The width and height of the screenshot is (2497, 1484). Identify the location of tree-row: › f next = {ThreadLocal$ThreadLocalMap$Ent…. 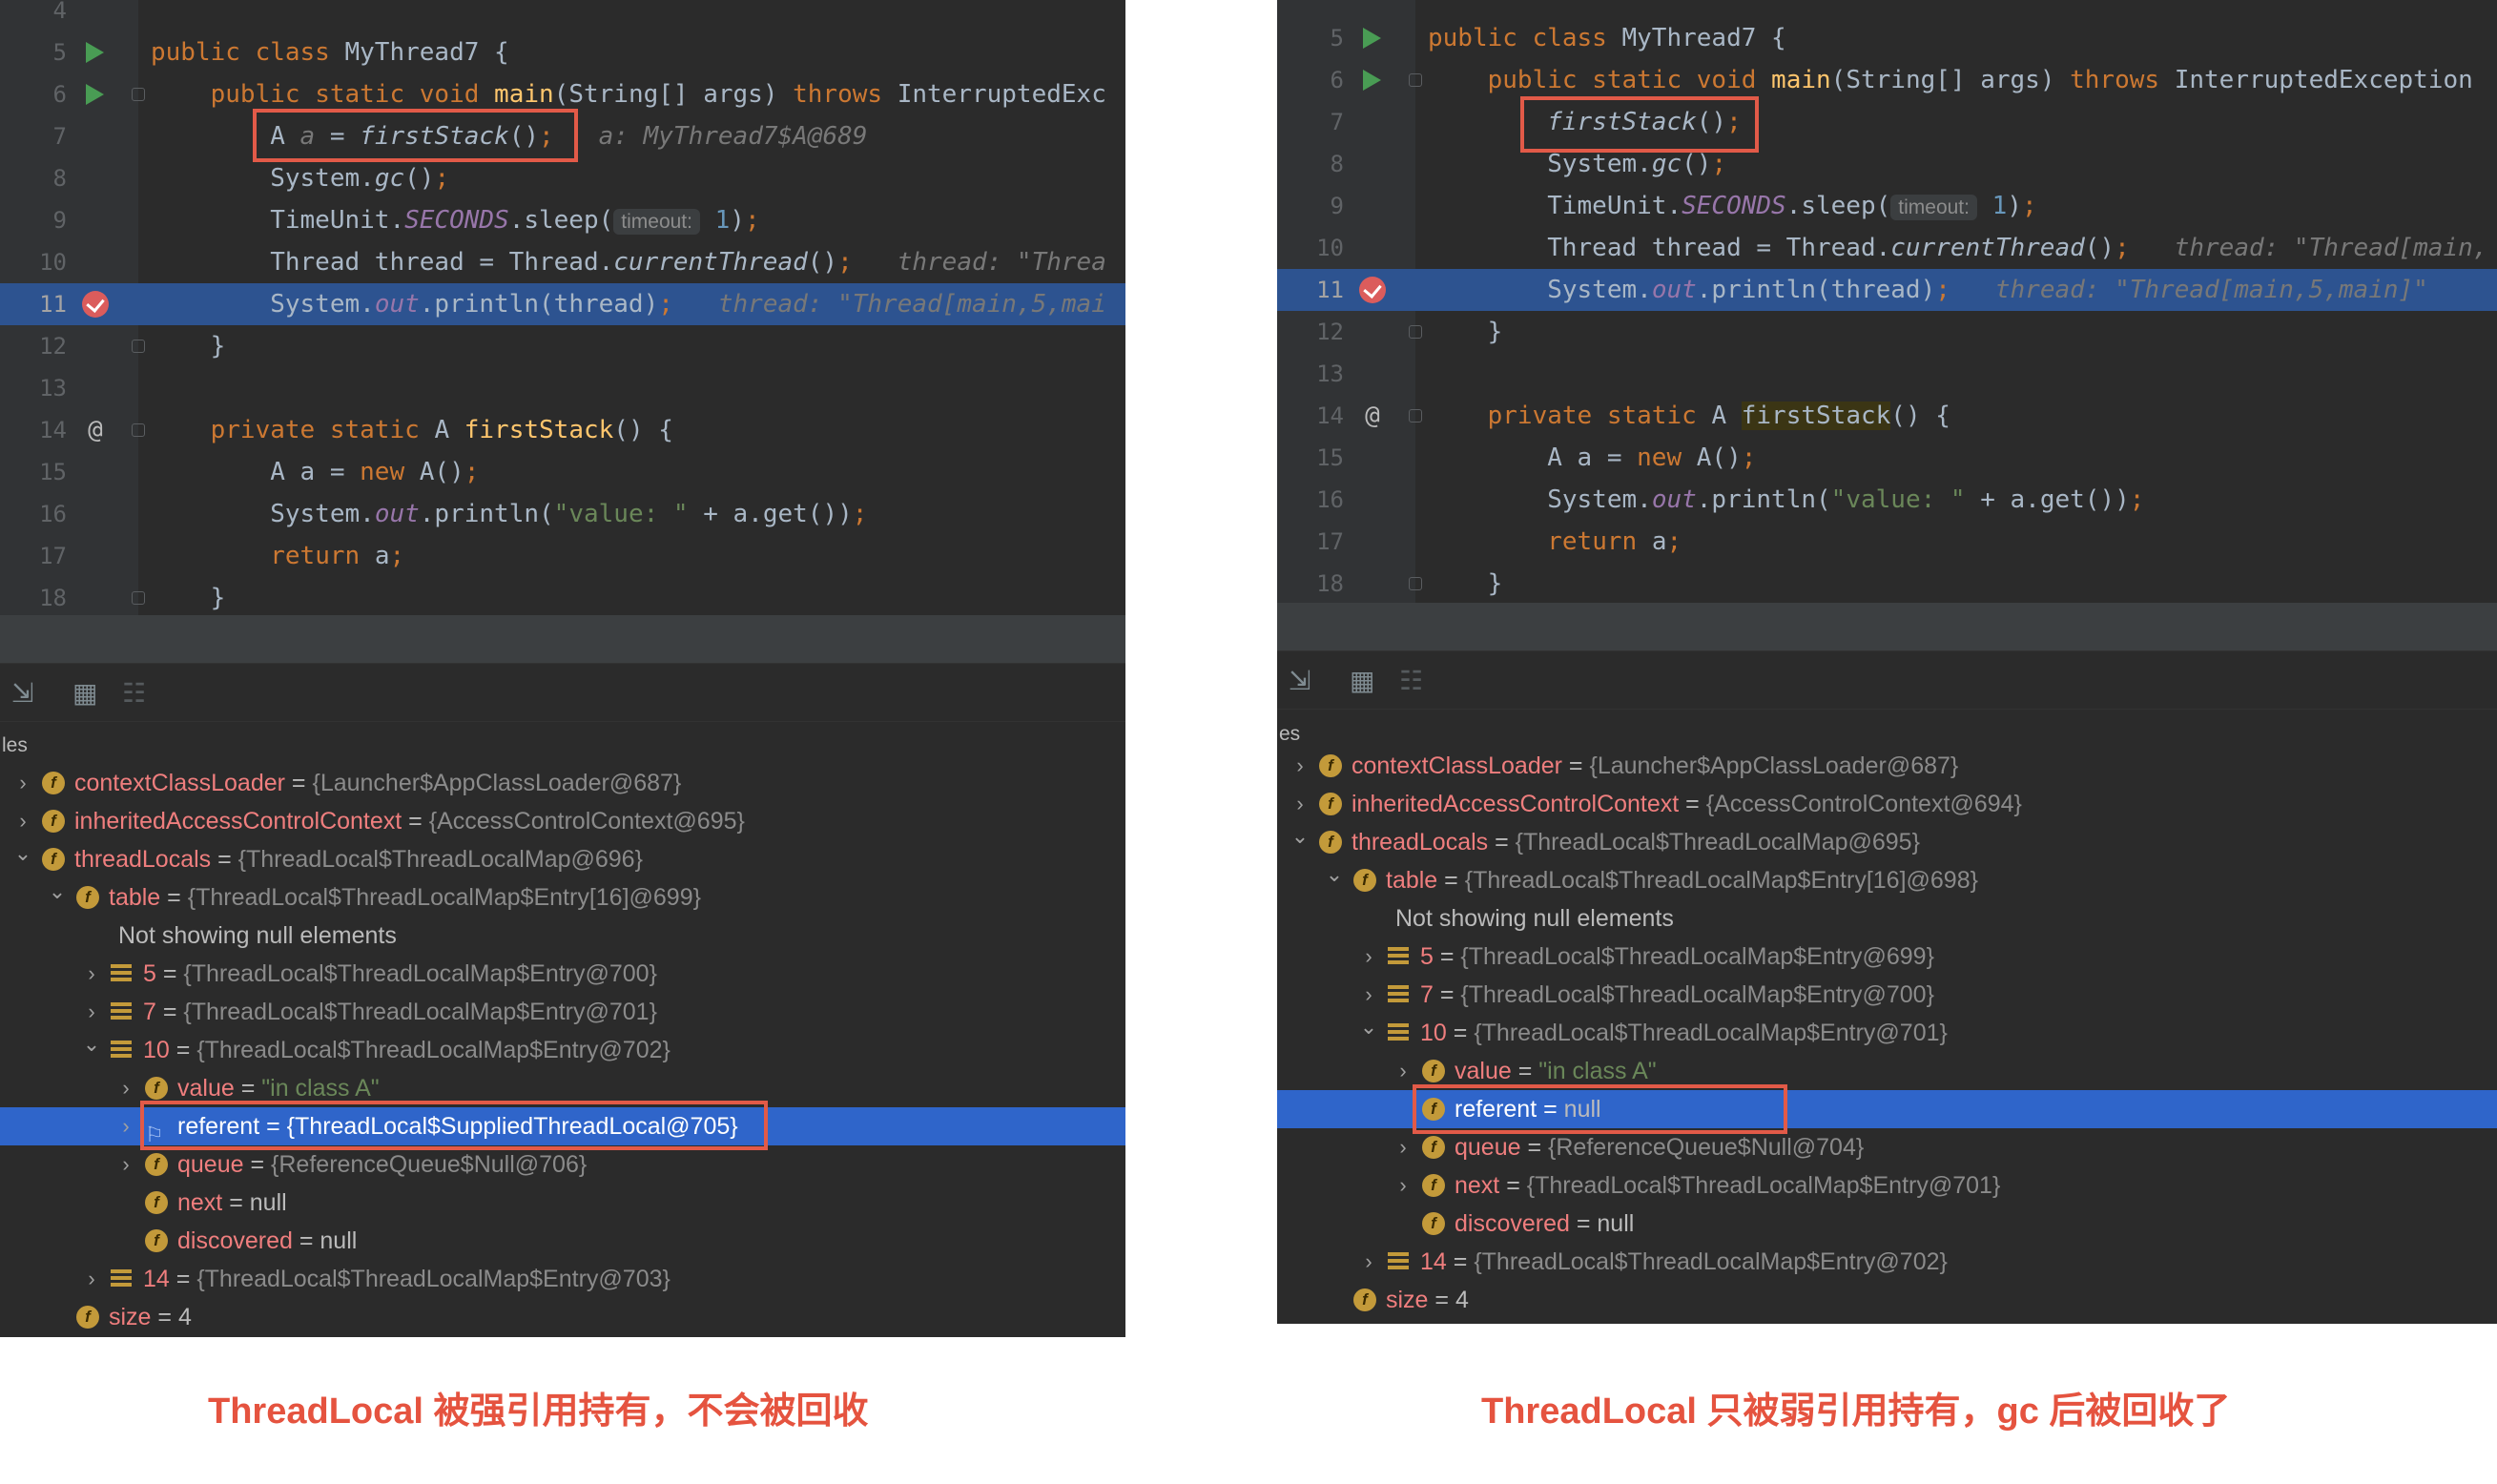
(1887, 1185).